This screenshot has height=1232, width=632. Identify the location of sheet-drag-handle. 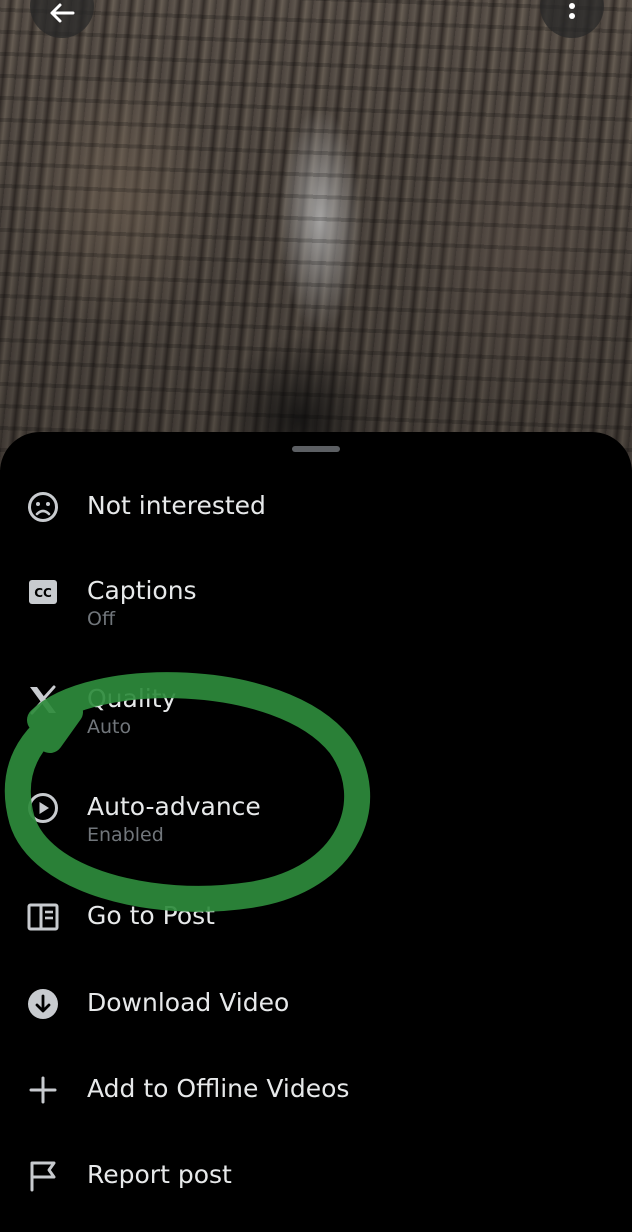
(316, 449).